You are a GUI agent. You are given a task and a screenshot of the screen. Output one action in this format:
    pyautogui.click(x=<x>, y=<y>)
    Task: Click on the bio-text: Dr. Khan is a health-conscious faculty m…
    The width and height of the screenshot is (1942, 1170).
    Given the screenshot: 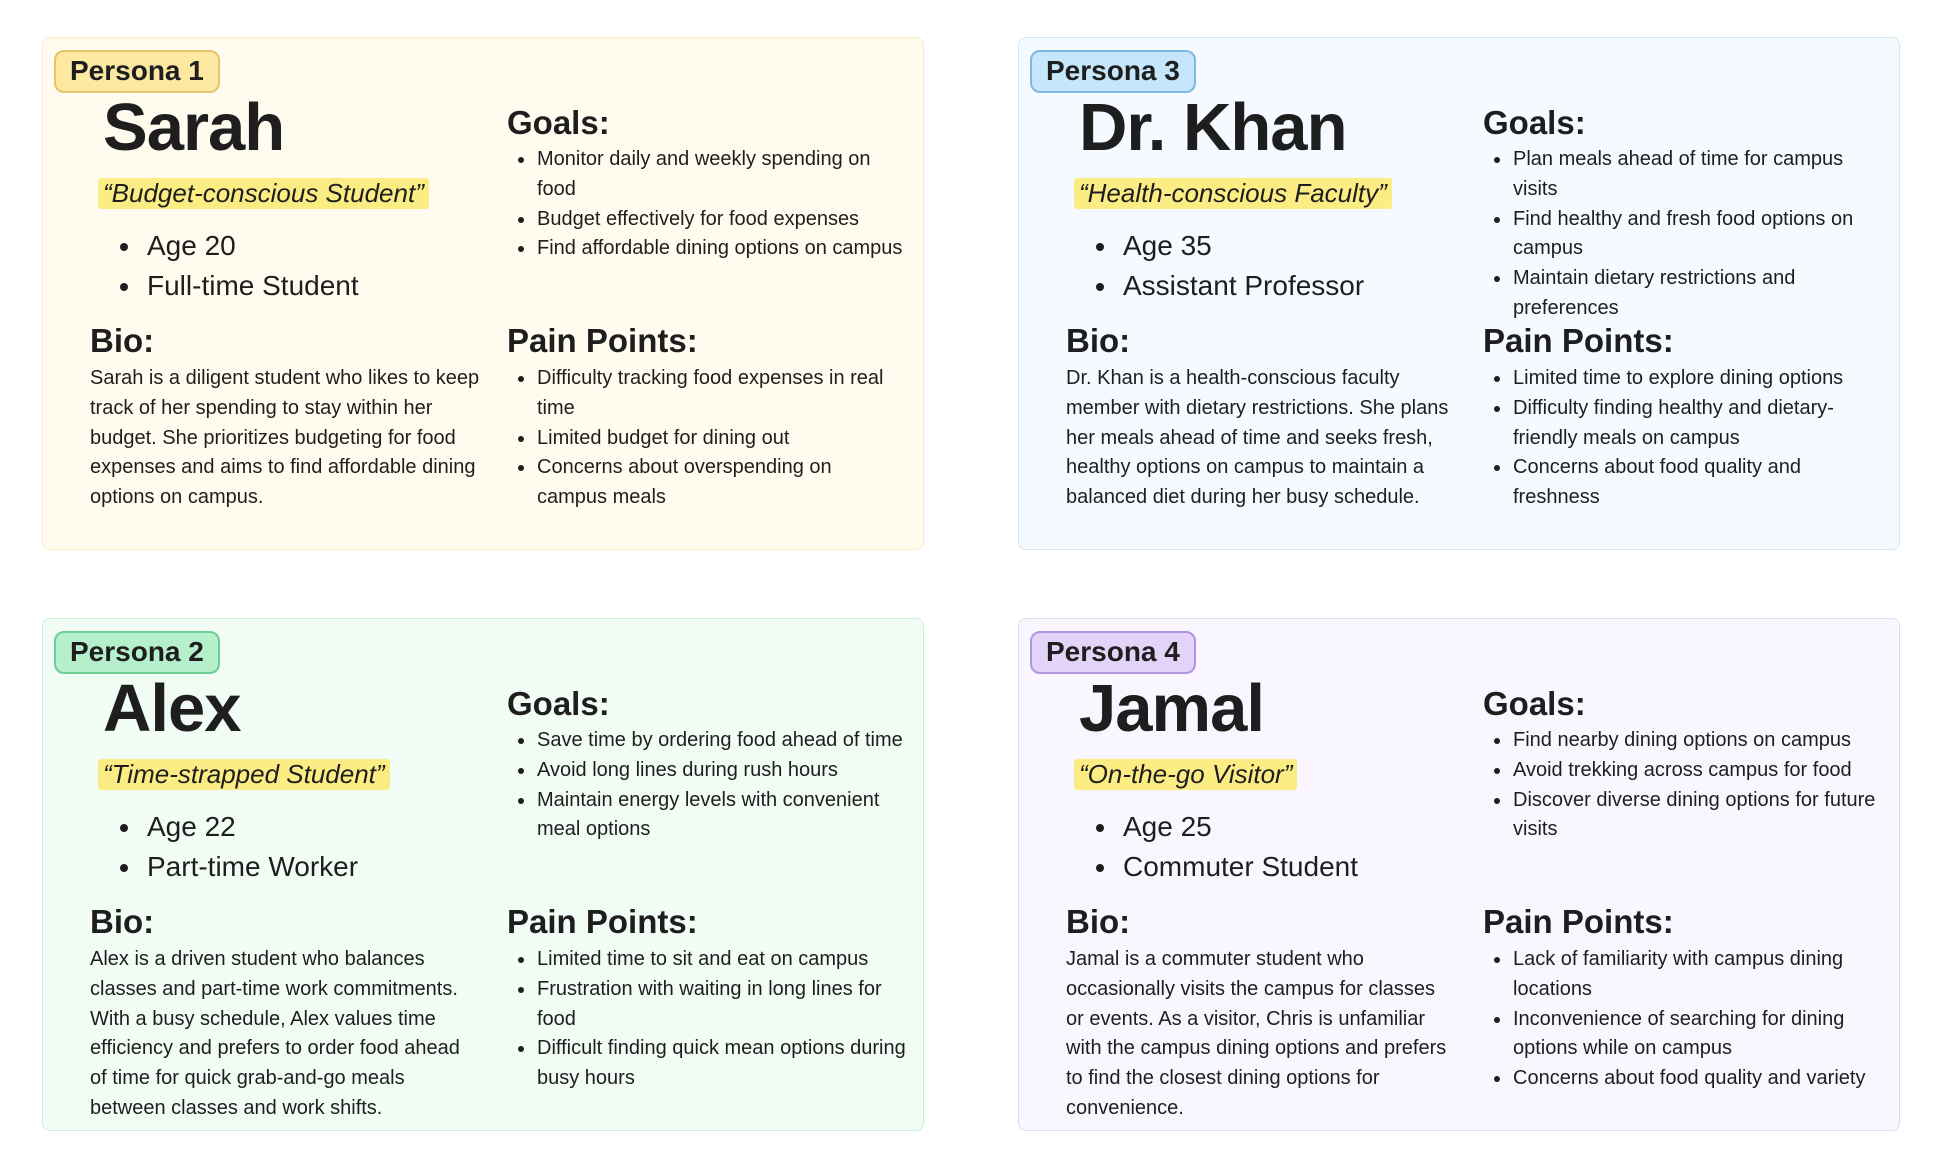 What is the action you would take?
    pyautogui.click(x=1257, y=438)
    